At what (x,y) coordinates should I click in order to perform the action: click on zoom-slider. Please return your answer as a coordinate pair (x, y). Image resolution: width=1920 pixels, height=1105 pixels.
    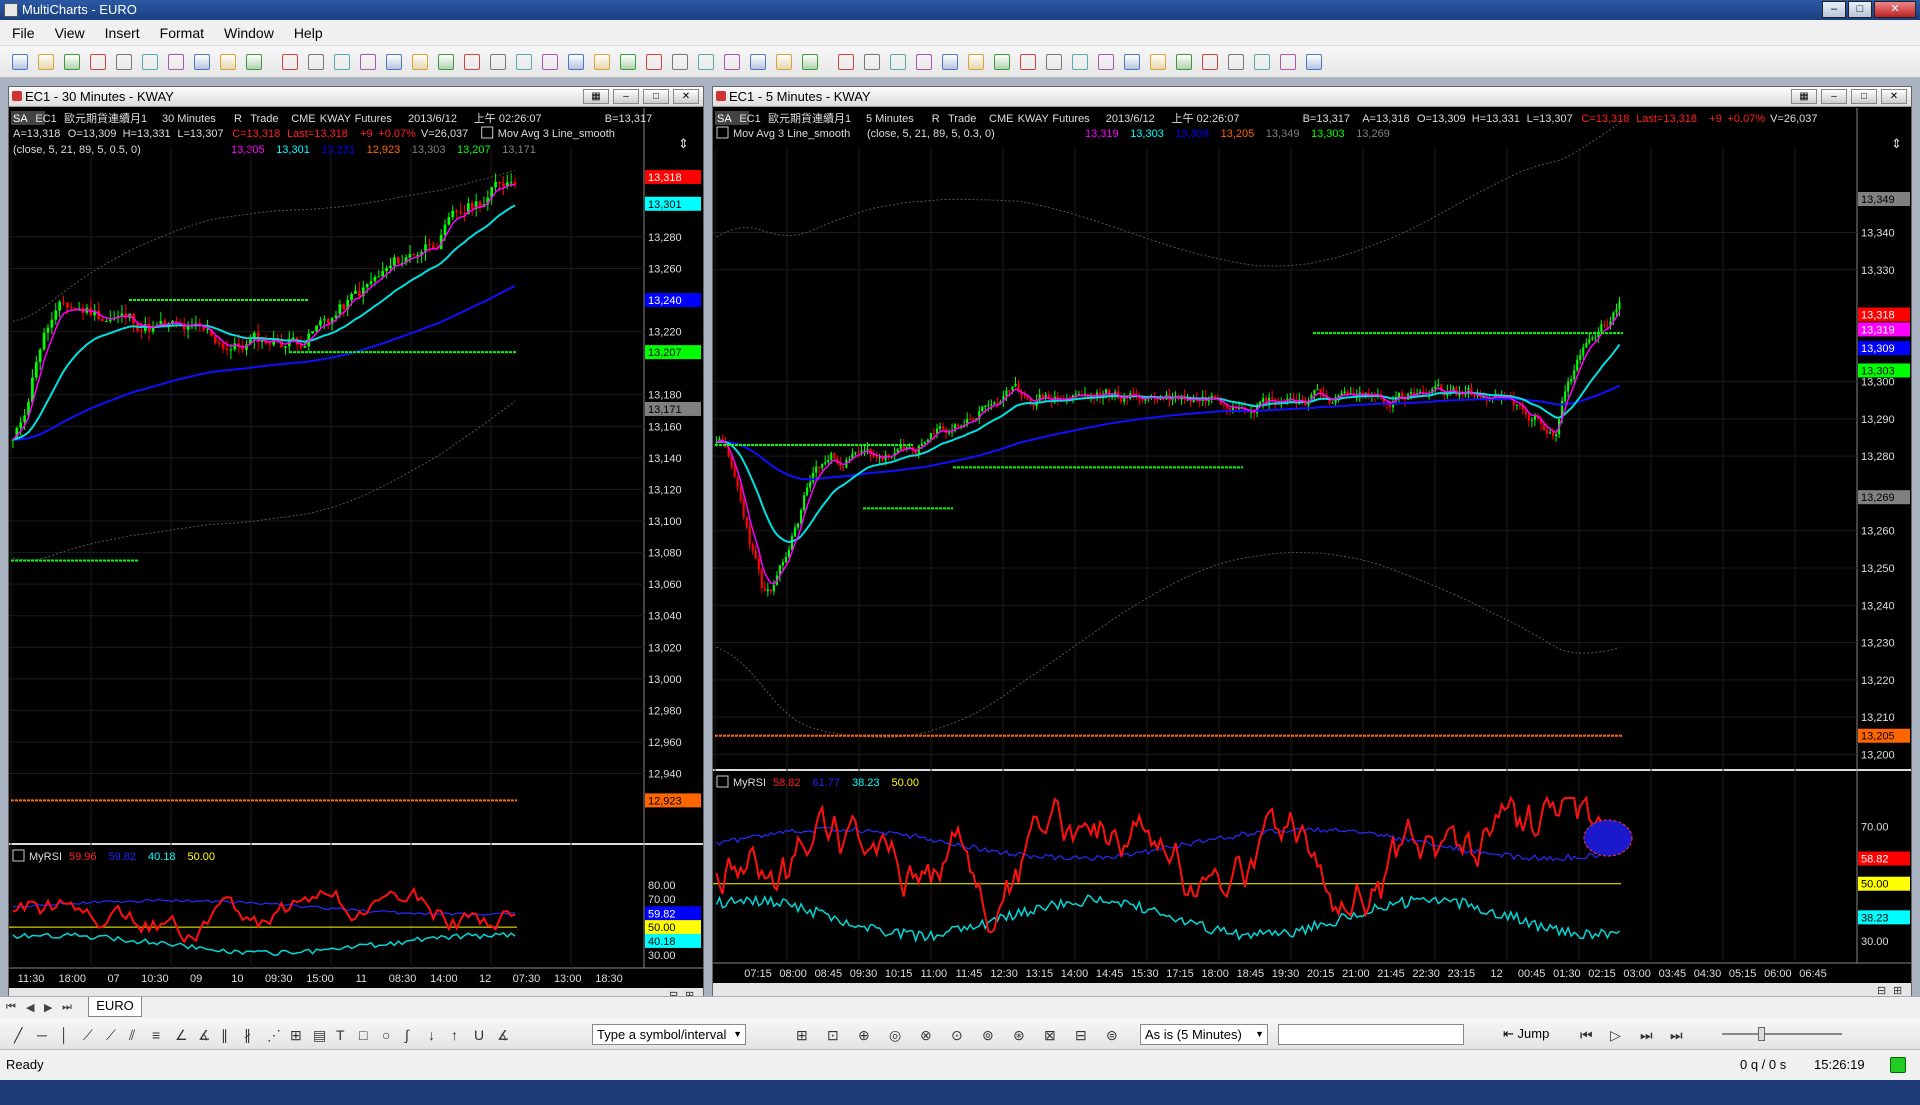
    Looking at the image, I should click on (1782, 1034).